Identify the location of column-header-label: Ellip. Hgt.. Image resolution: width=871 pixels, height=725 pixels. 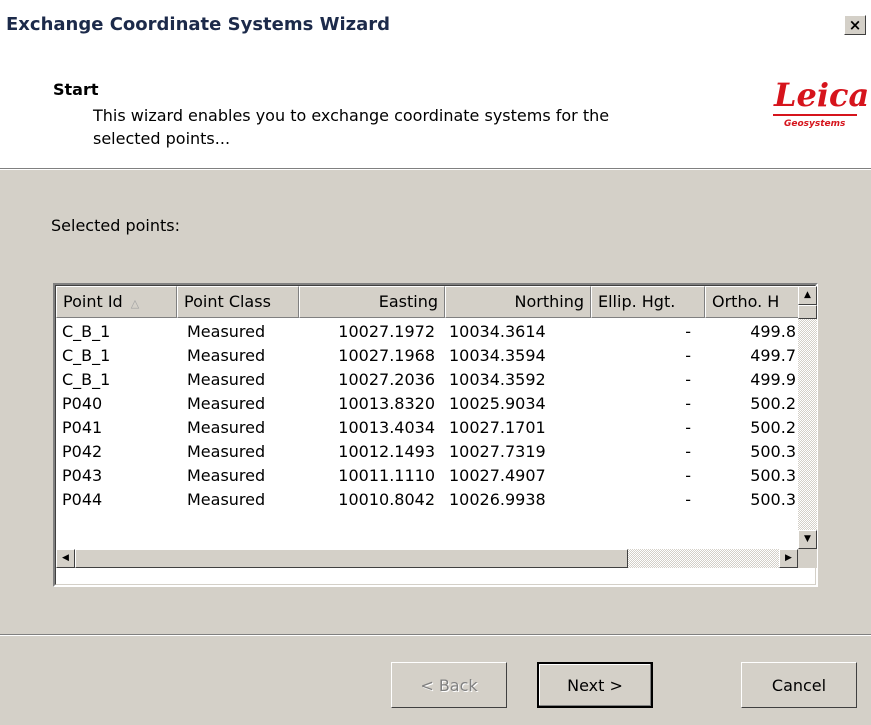
(637, 301).